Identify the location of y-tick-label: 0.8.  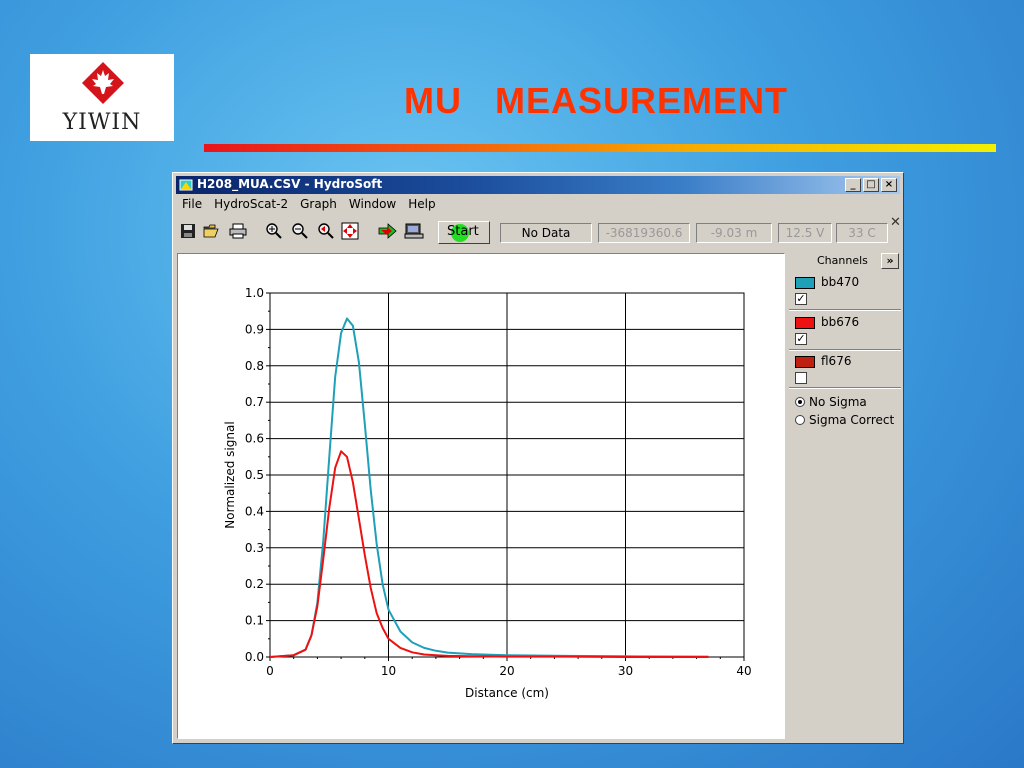
(254, 366).